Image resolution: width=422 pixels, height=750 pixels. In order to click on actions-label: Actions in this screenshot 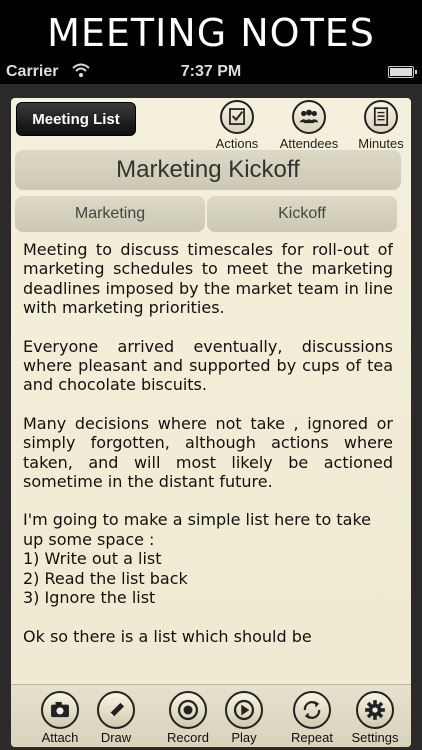, I will do `click(237, 143)`.